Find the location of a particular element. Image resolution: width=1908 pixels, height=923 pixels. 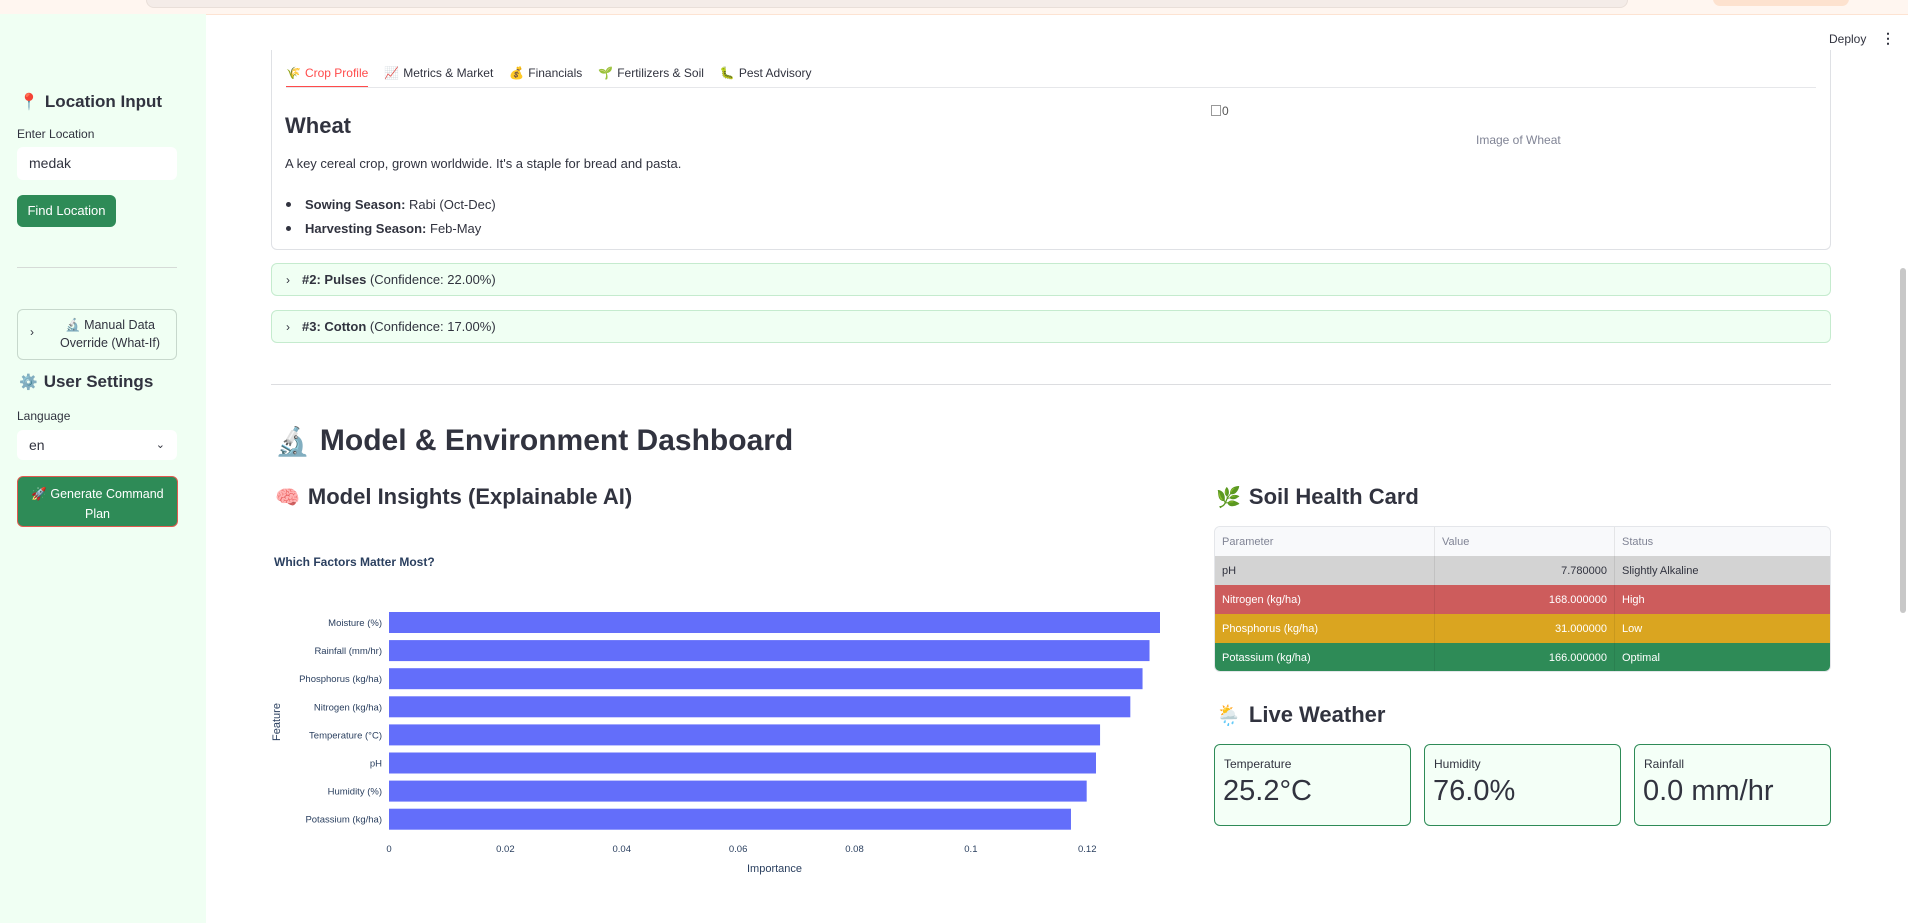

generate-line2: Plan is located at coordinates (97, 514).